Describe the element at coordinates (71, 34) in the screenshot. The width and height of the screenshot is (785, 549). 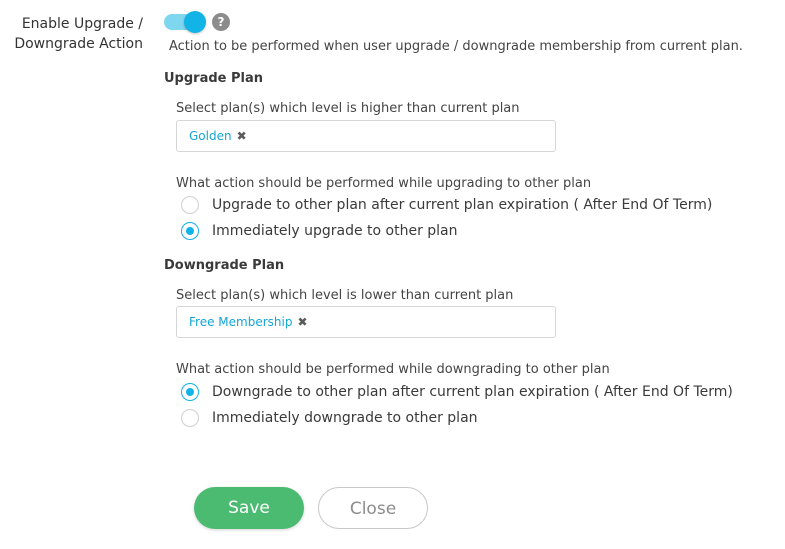
I see `setting-label: Enable Upgrade / Downgrade Action` at that location.